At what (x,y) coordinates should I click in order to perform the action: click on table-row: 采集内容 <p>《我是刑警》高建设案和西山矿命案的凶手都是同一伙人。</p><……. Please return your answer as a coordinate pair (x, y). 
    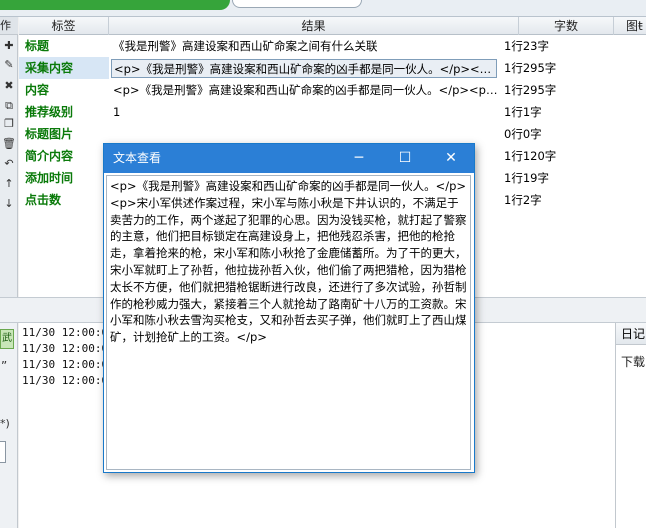
    Looking at the image, I should click on (332, 68).